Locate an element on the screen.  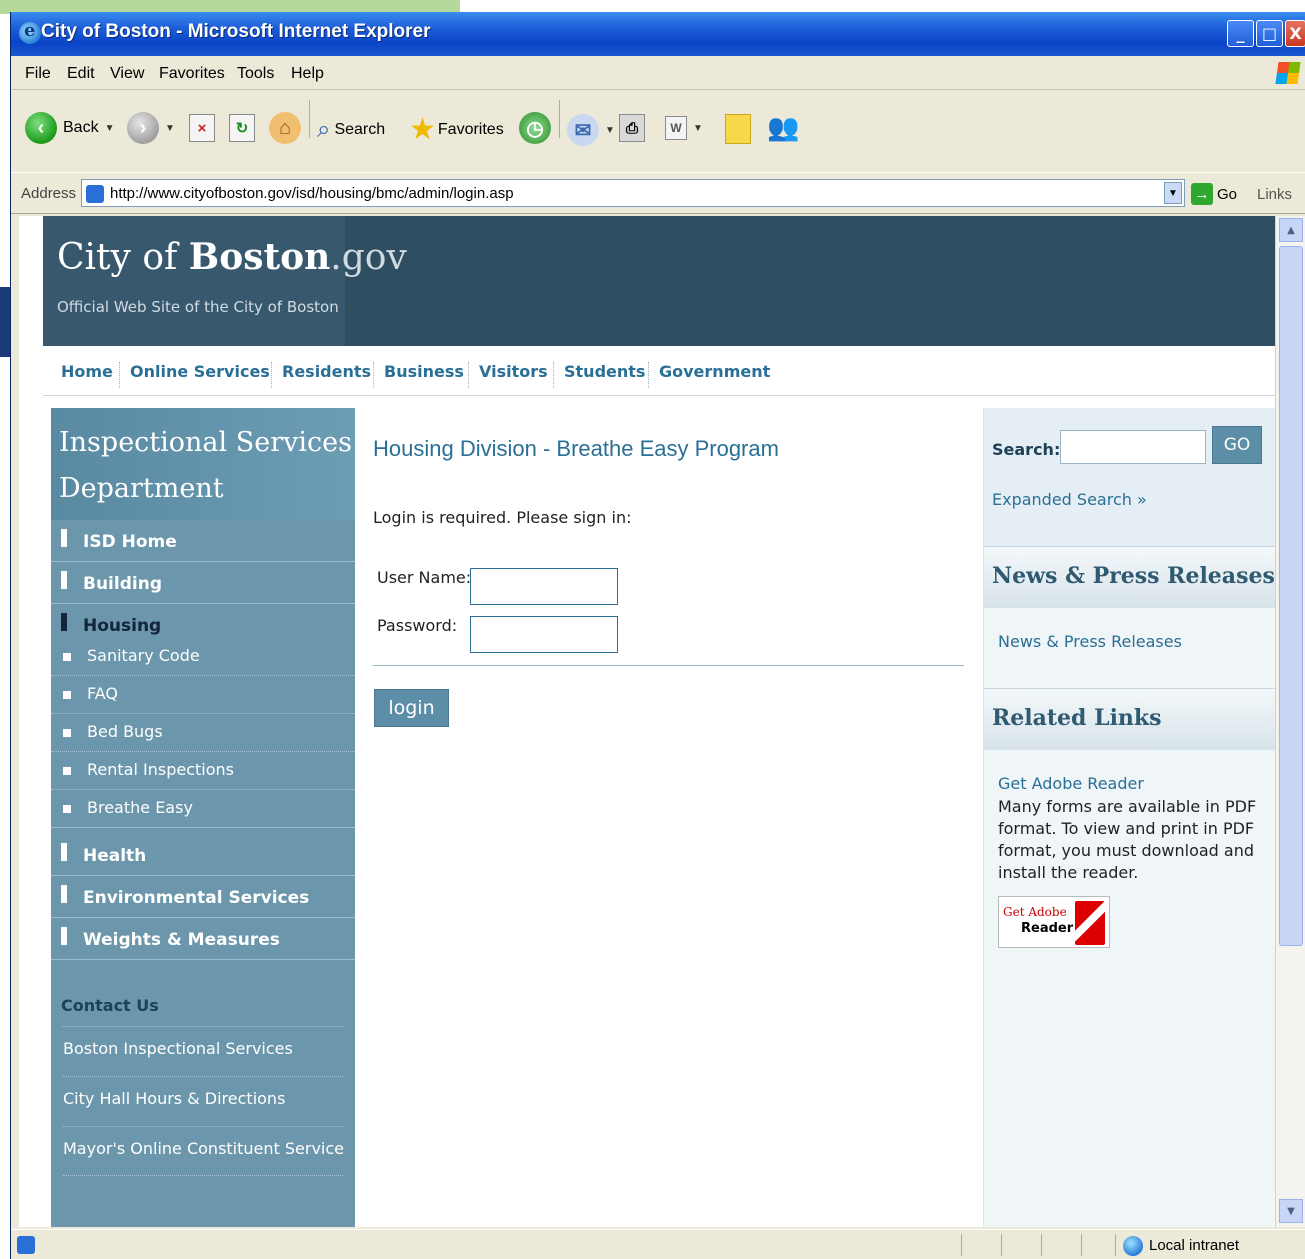
sidebar-subitem-rental-inspections: Rental Inspections is located at coordinates (203, 771).